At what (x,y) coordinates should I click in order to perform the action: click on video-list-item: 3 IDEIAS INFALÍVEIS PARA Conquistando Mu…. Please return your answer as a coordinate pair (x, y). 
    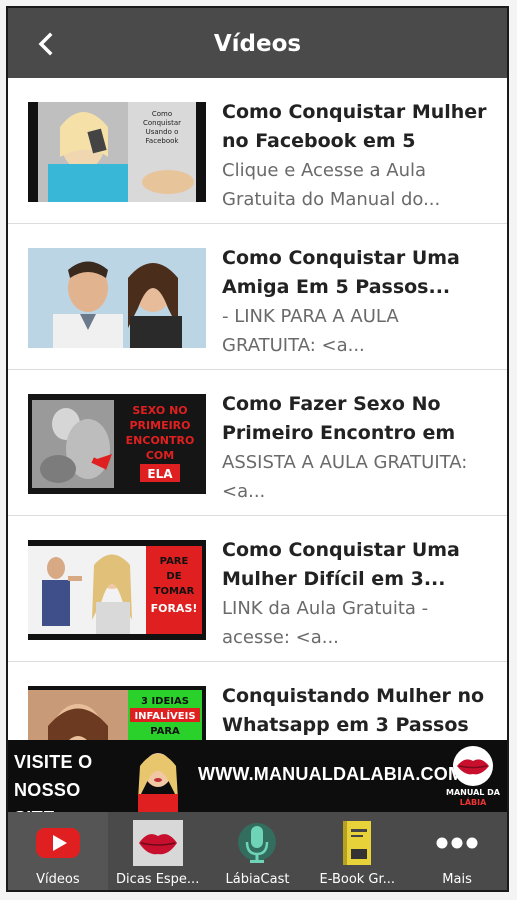
    Looking at the image, I should click on (257, 701).